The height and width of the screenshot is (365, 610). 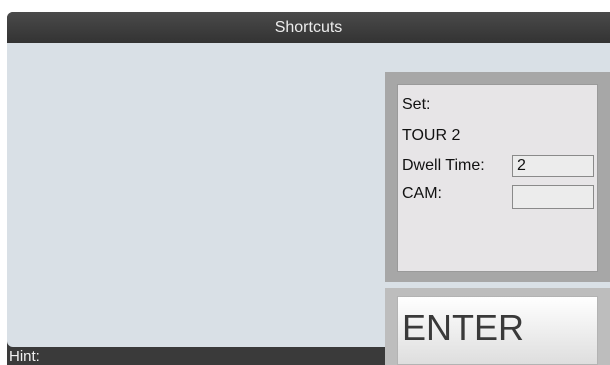 I want to click on window-title: Shortcuts, so click(x=308, y=27).